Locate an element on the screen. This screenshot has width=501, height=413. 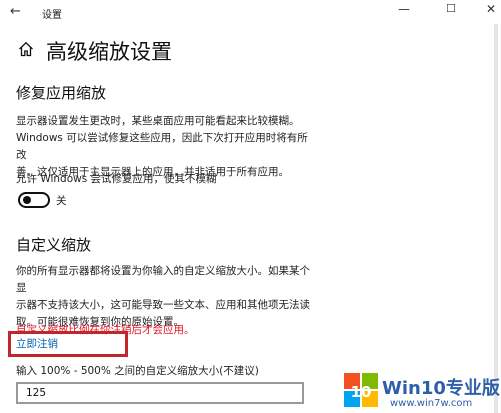
maximize-icon: ☐ is located at coordinates (451, 8).